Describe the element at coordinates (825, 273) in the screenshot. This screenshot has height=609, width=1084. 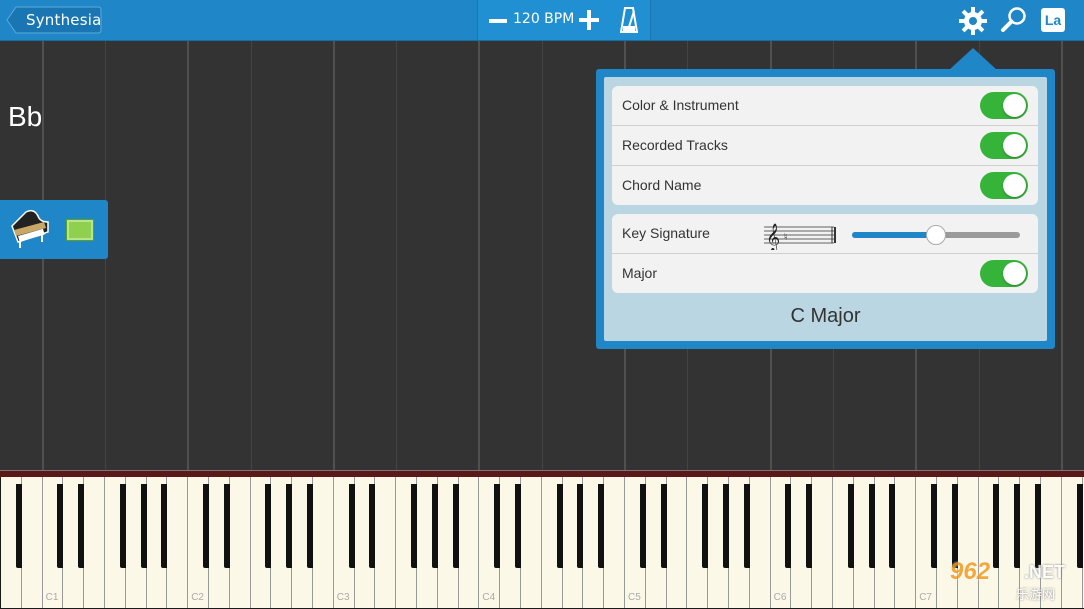
I see `option-row-major: Major` at that location.